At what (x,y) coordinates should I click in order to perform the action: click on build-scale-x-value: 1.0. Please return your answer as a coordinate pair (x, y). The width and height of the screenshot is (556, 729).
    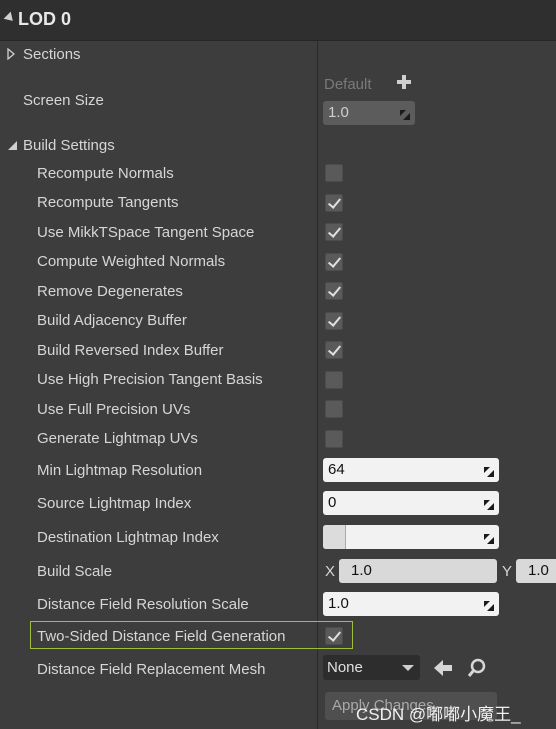
    Looking at the image, I should click on (361, 570).